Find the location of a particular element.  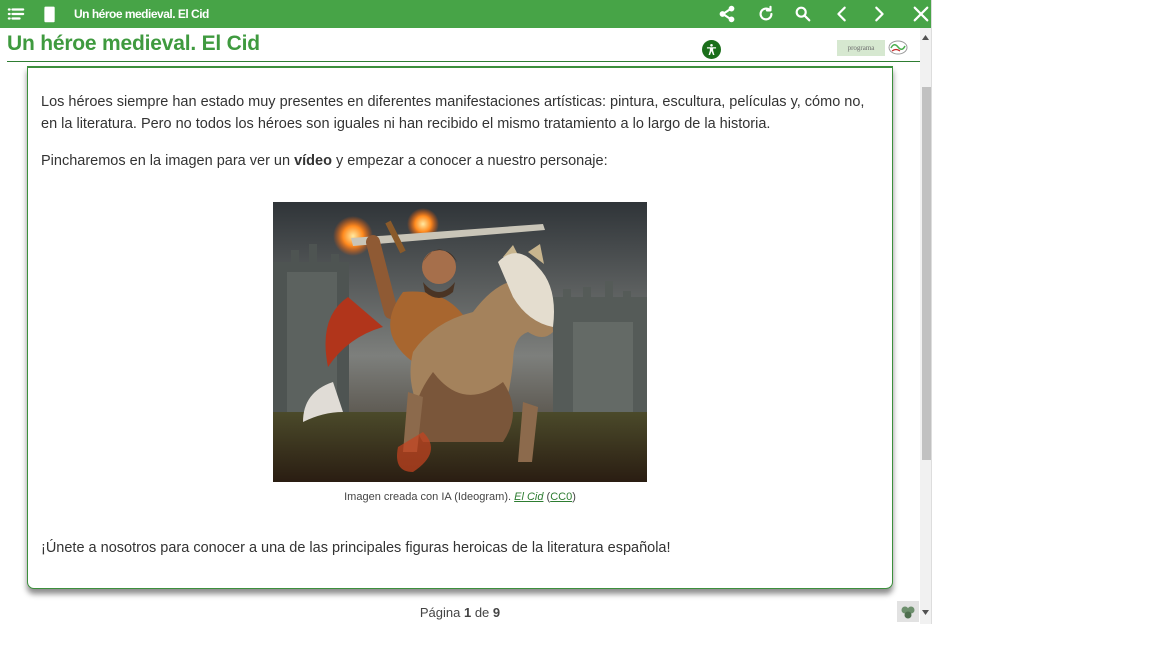

top-toolbar: Un héroe medieval. El Cid is located at coordinates (465, 14).